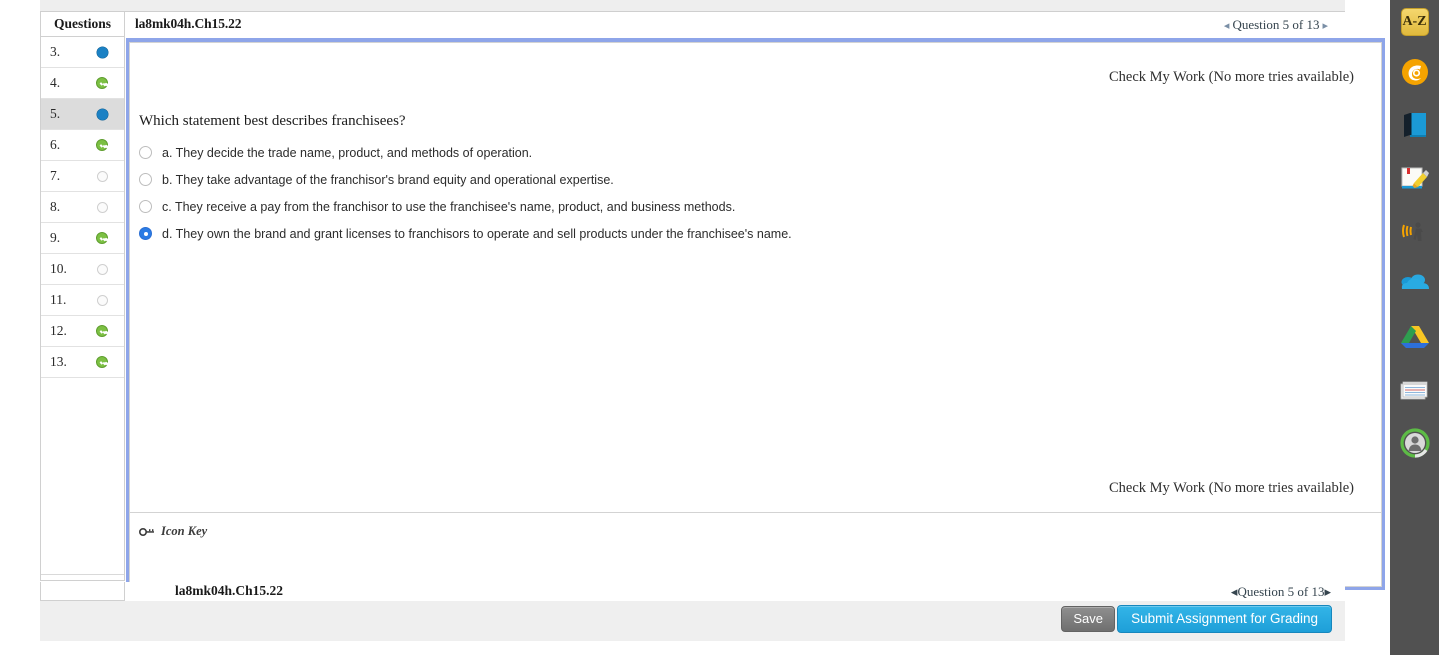  Describe the element at coordinates (58, 268) in the screenshot. I see `question-row-number: 10.` at that location.